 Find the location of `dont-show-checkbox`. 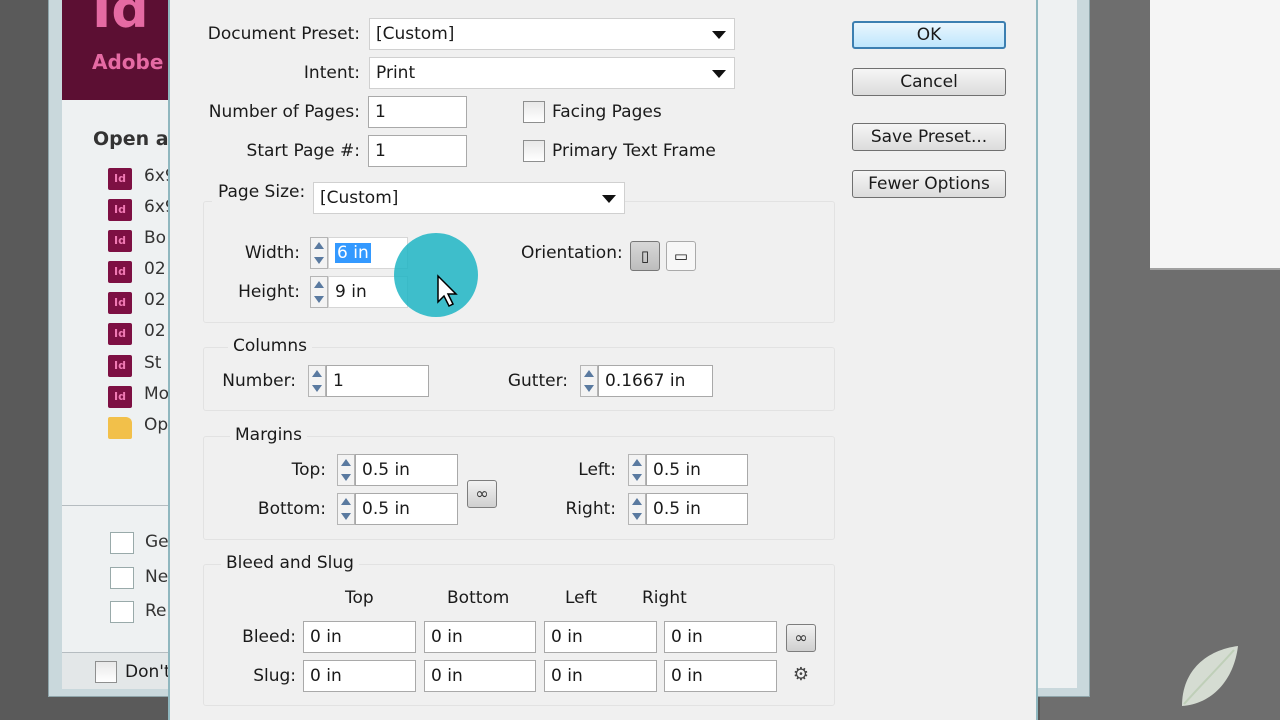

dont-show-checkbox is located at coordinates (106, 672).